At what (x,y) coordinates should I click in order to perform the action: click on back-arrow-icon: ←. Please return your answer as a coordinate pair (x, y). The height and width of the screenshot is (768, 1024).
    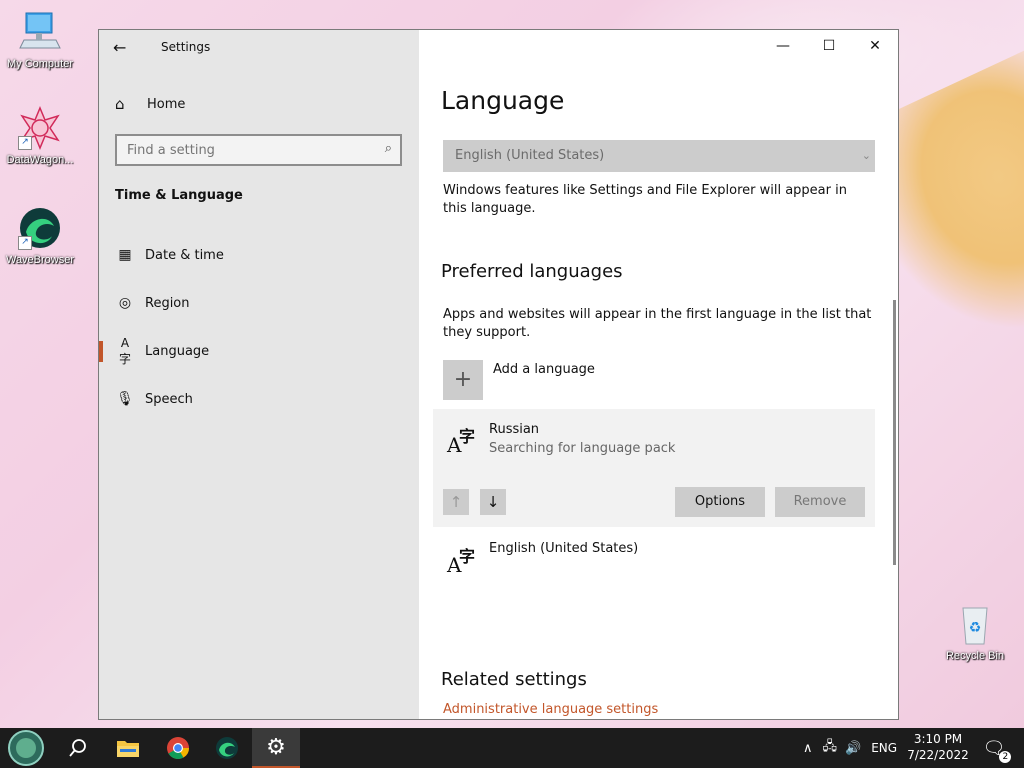
    Looking at the image, I should click on (124, 47).